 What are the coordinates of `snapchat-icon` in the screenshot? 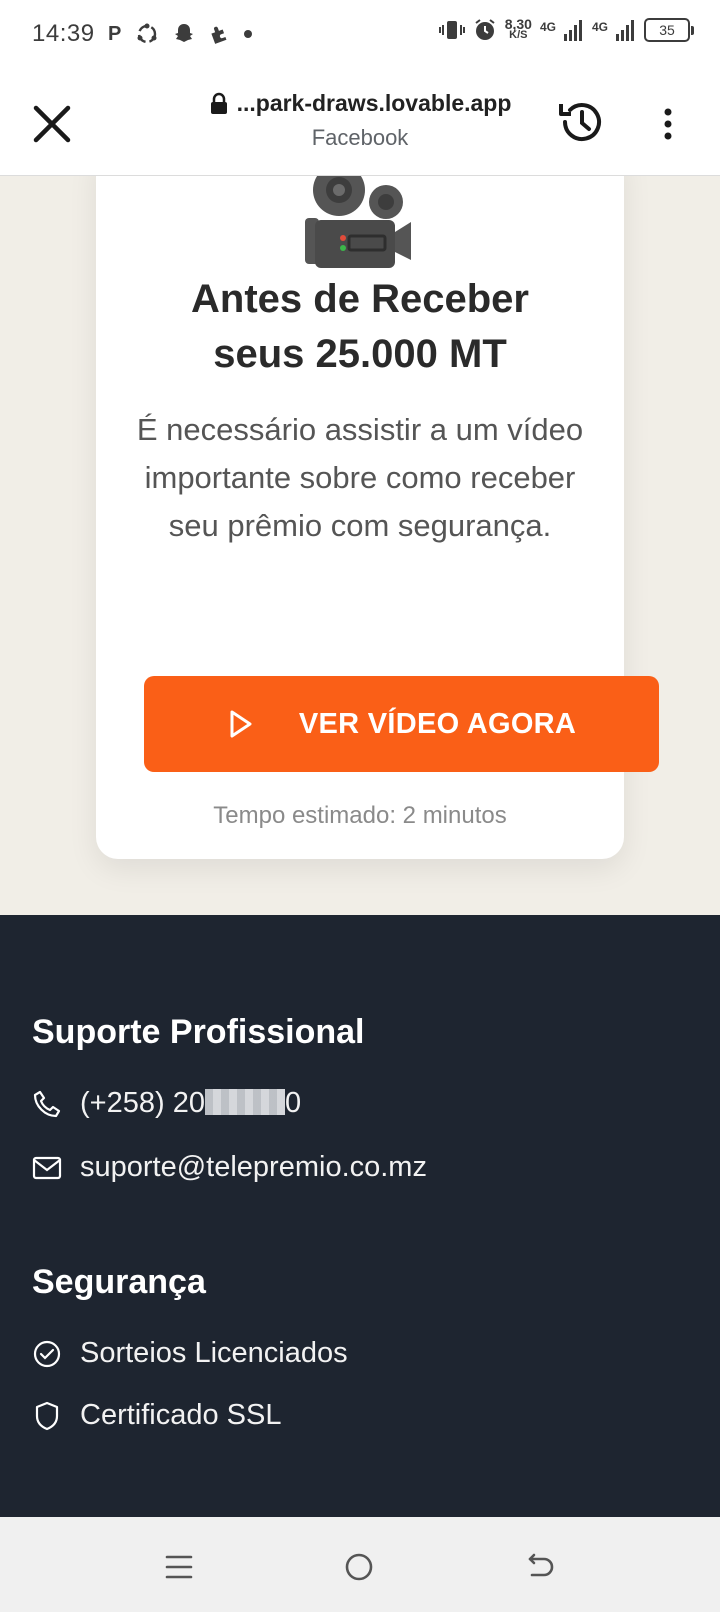 It's located at (184, 33).